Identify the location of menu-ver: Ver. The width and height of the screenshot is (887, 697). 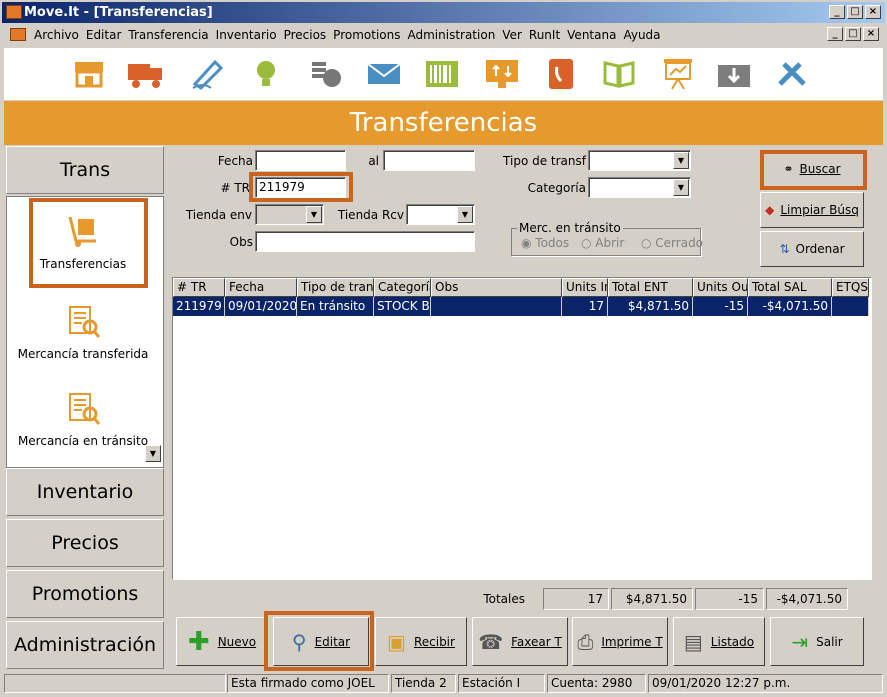
(515, 35).